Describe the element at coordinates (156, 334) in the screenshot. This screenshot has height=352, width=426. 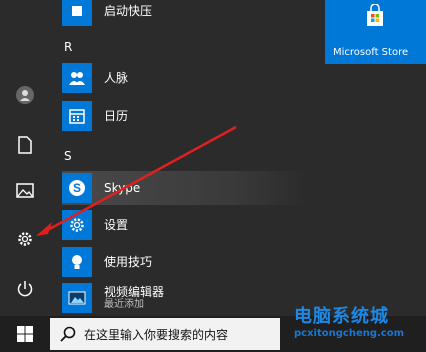
I see `search-placeholder: 在这里输入你要搜索的内容` at that location.